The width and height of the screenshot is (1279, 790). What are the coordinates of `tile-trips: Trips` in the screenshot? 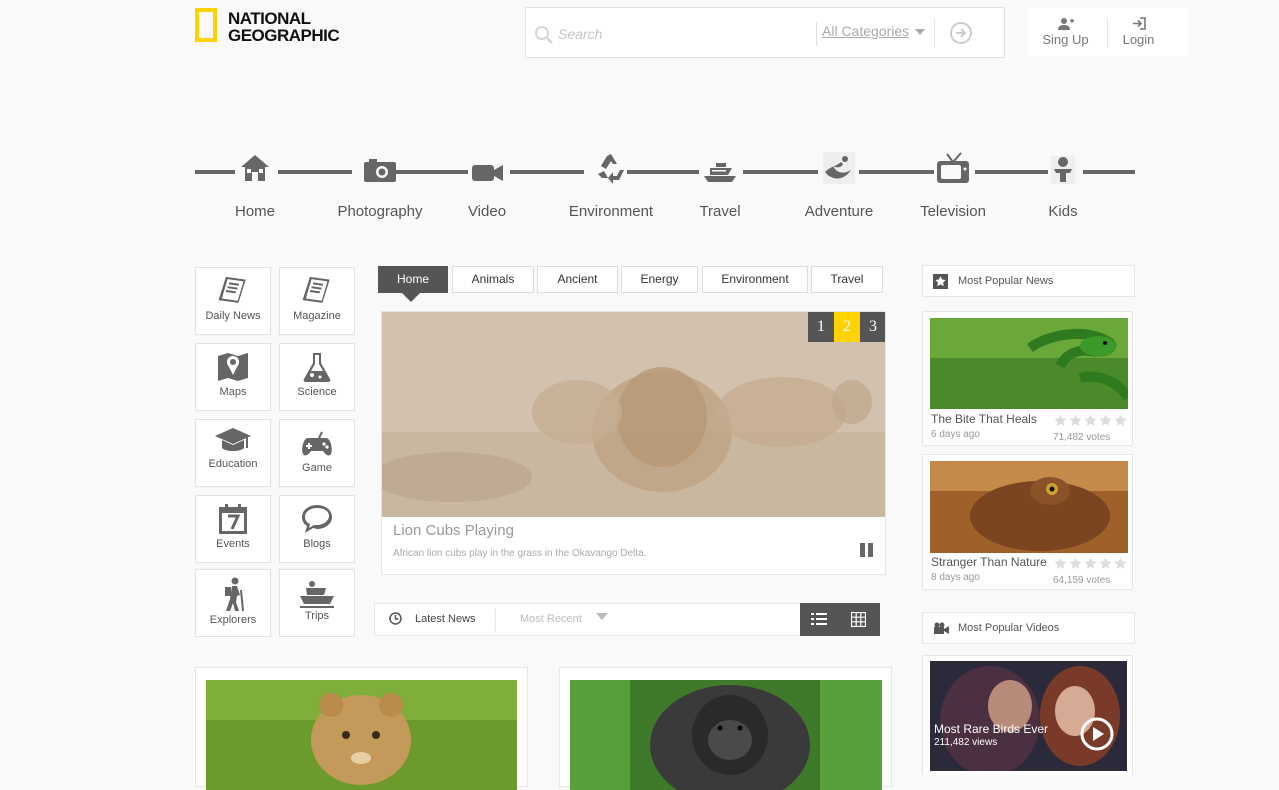 It's located at (317, 603).